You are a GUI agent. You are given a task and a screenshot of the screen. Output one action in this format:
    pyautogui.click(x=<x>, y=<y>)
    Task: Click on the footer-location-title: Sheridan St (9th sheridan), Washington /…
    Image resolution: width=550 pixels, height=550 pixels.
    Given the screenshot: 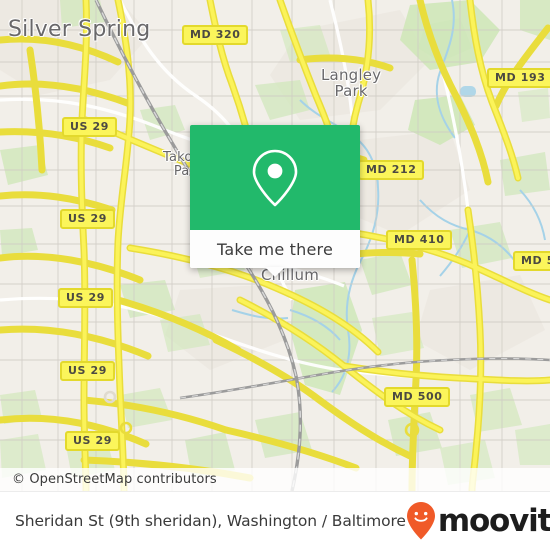 What is the action you would take?
    pyautogui.click(x=210, y=521)
    